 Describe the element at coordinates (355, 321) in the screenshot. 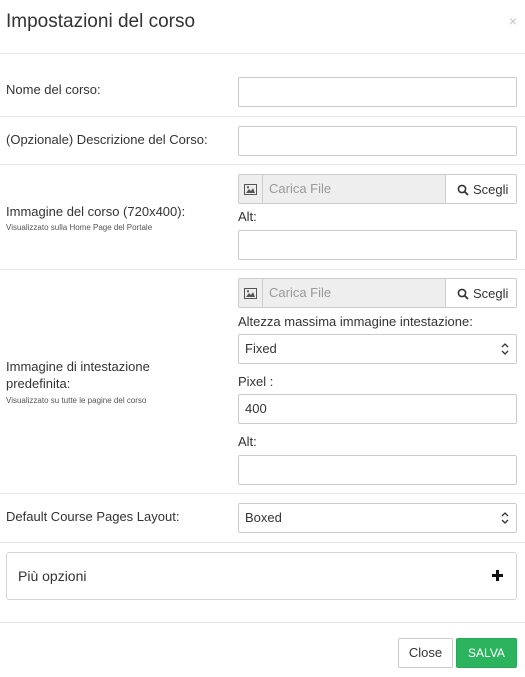

I see `max-height-label: Altezza massima immagine intestazione:` at that location.